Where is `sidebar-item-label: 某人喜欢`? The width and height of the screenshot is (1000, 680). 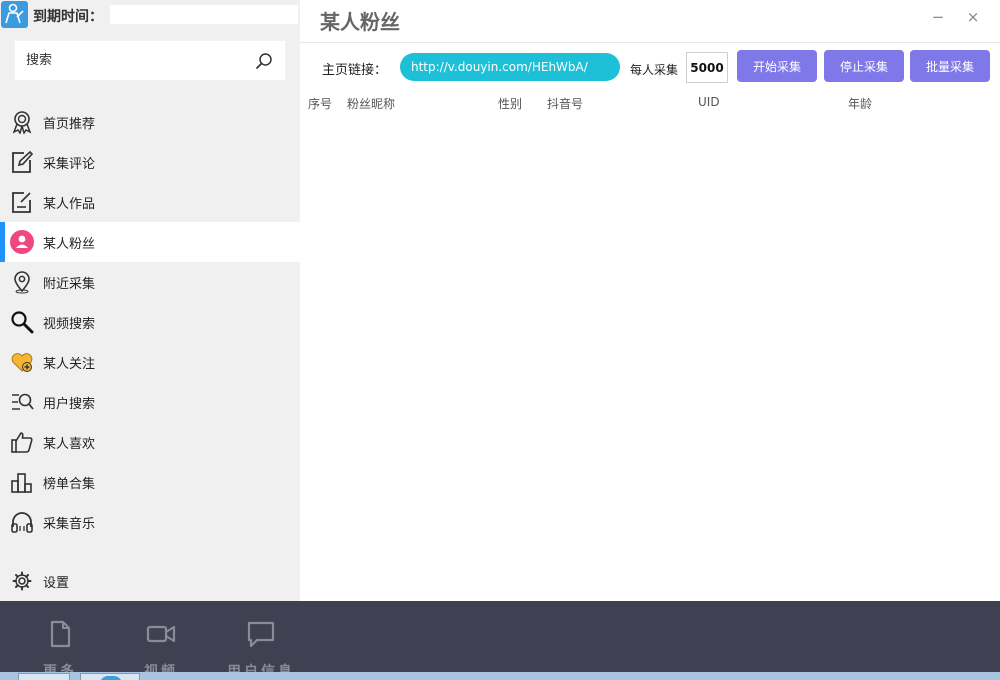
sidebar-item-label: 某人喜欢 is located at coordinates (69, 444).